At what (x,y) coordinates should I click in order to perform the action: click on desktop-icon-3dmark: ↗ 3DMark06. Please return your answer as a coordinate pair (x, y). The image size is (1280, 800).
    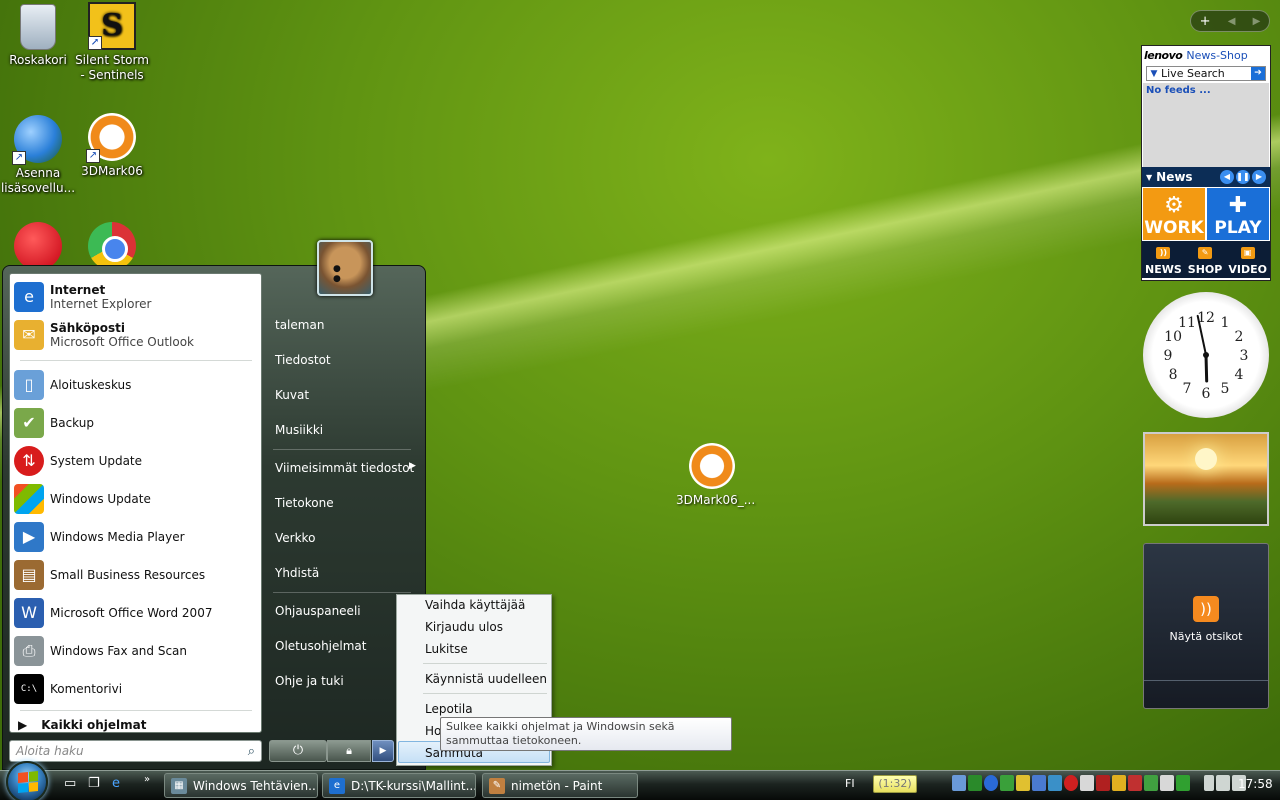
    Looking at the image, I should click on (112, 146).